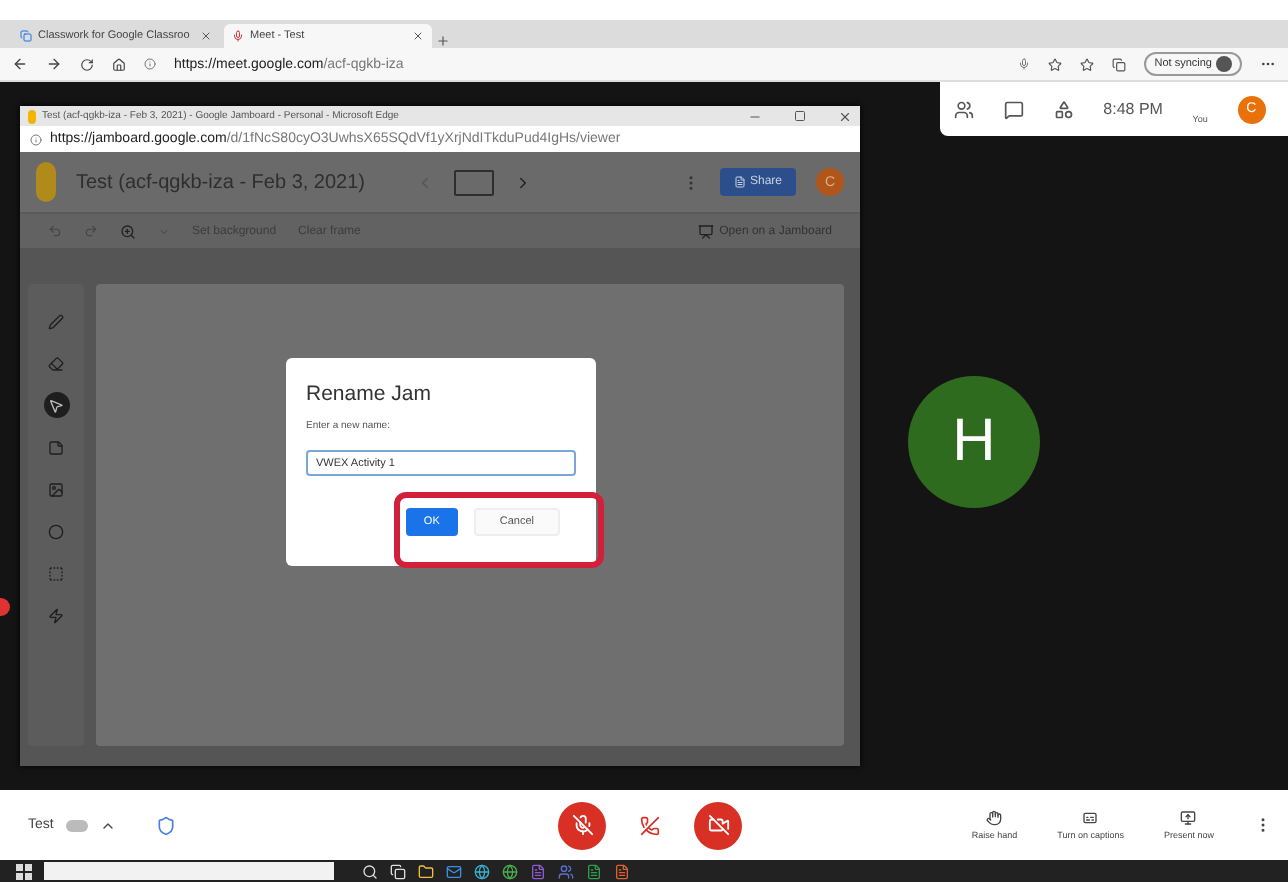 This screenshot has width=1288, height=882. What do you see at coordinates (650, 825) in the screenshot?
I see `phone-icon` at bounding box center [650, 825].